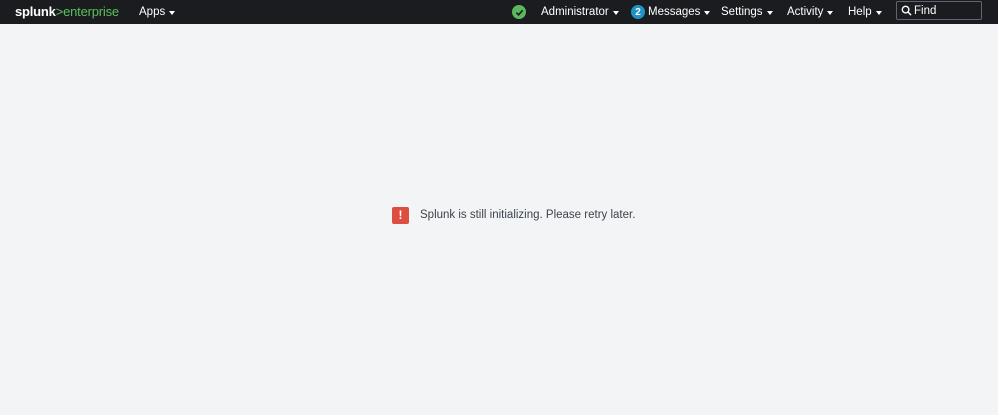 This screenshot has width=998, height=415. I want to click on check-circle-icon, so click(519, 12).